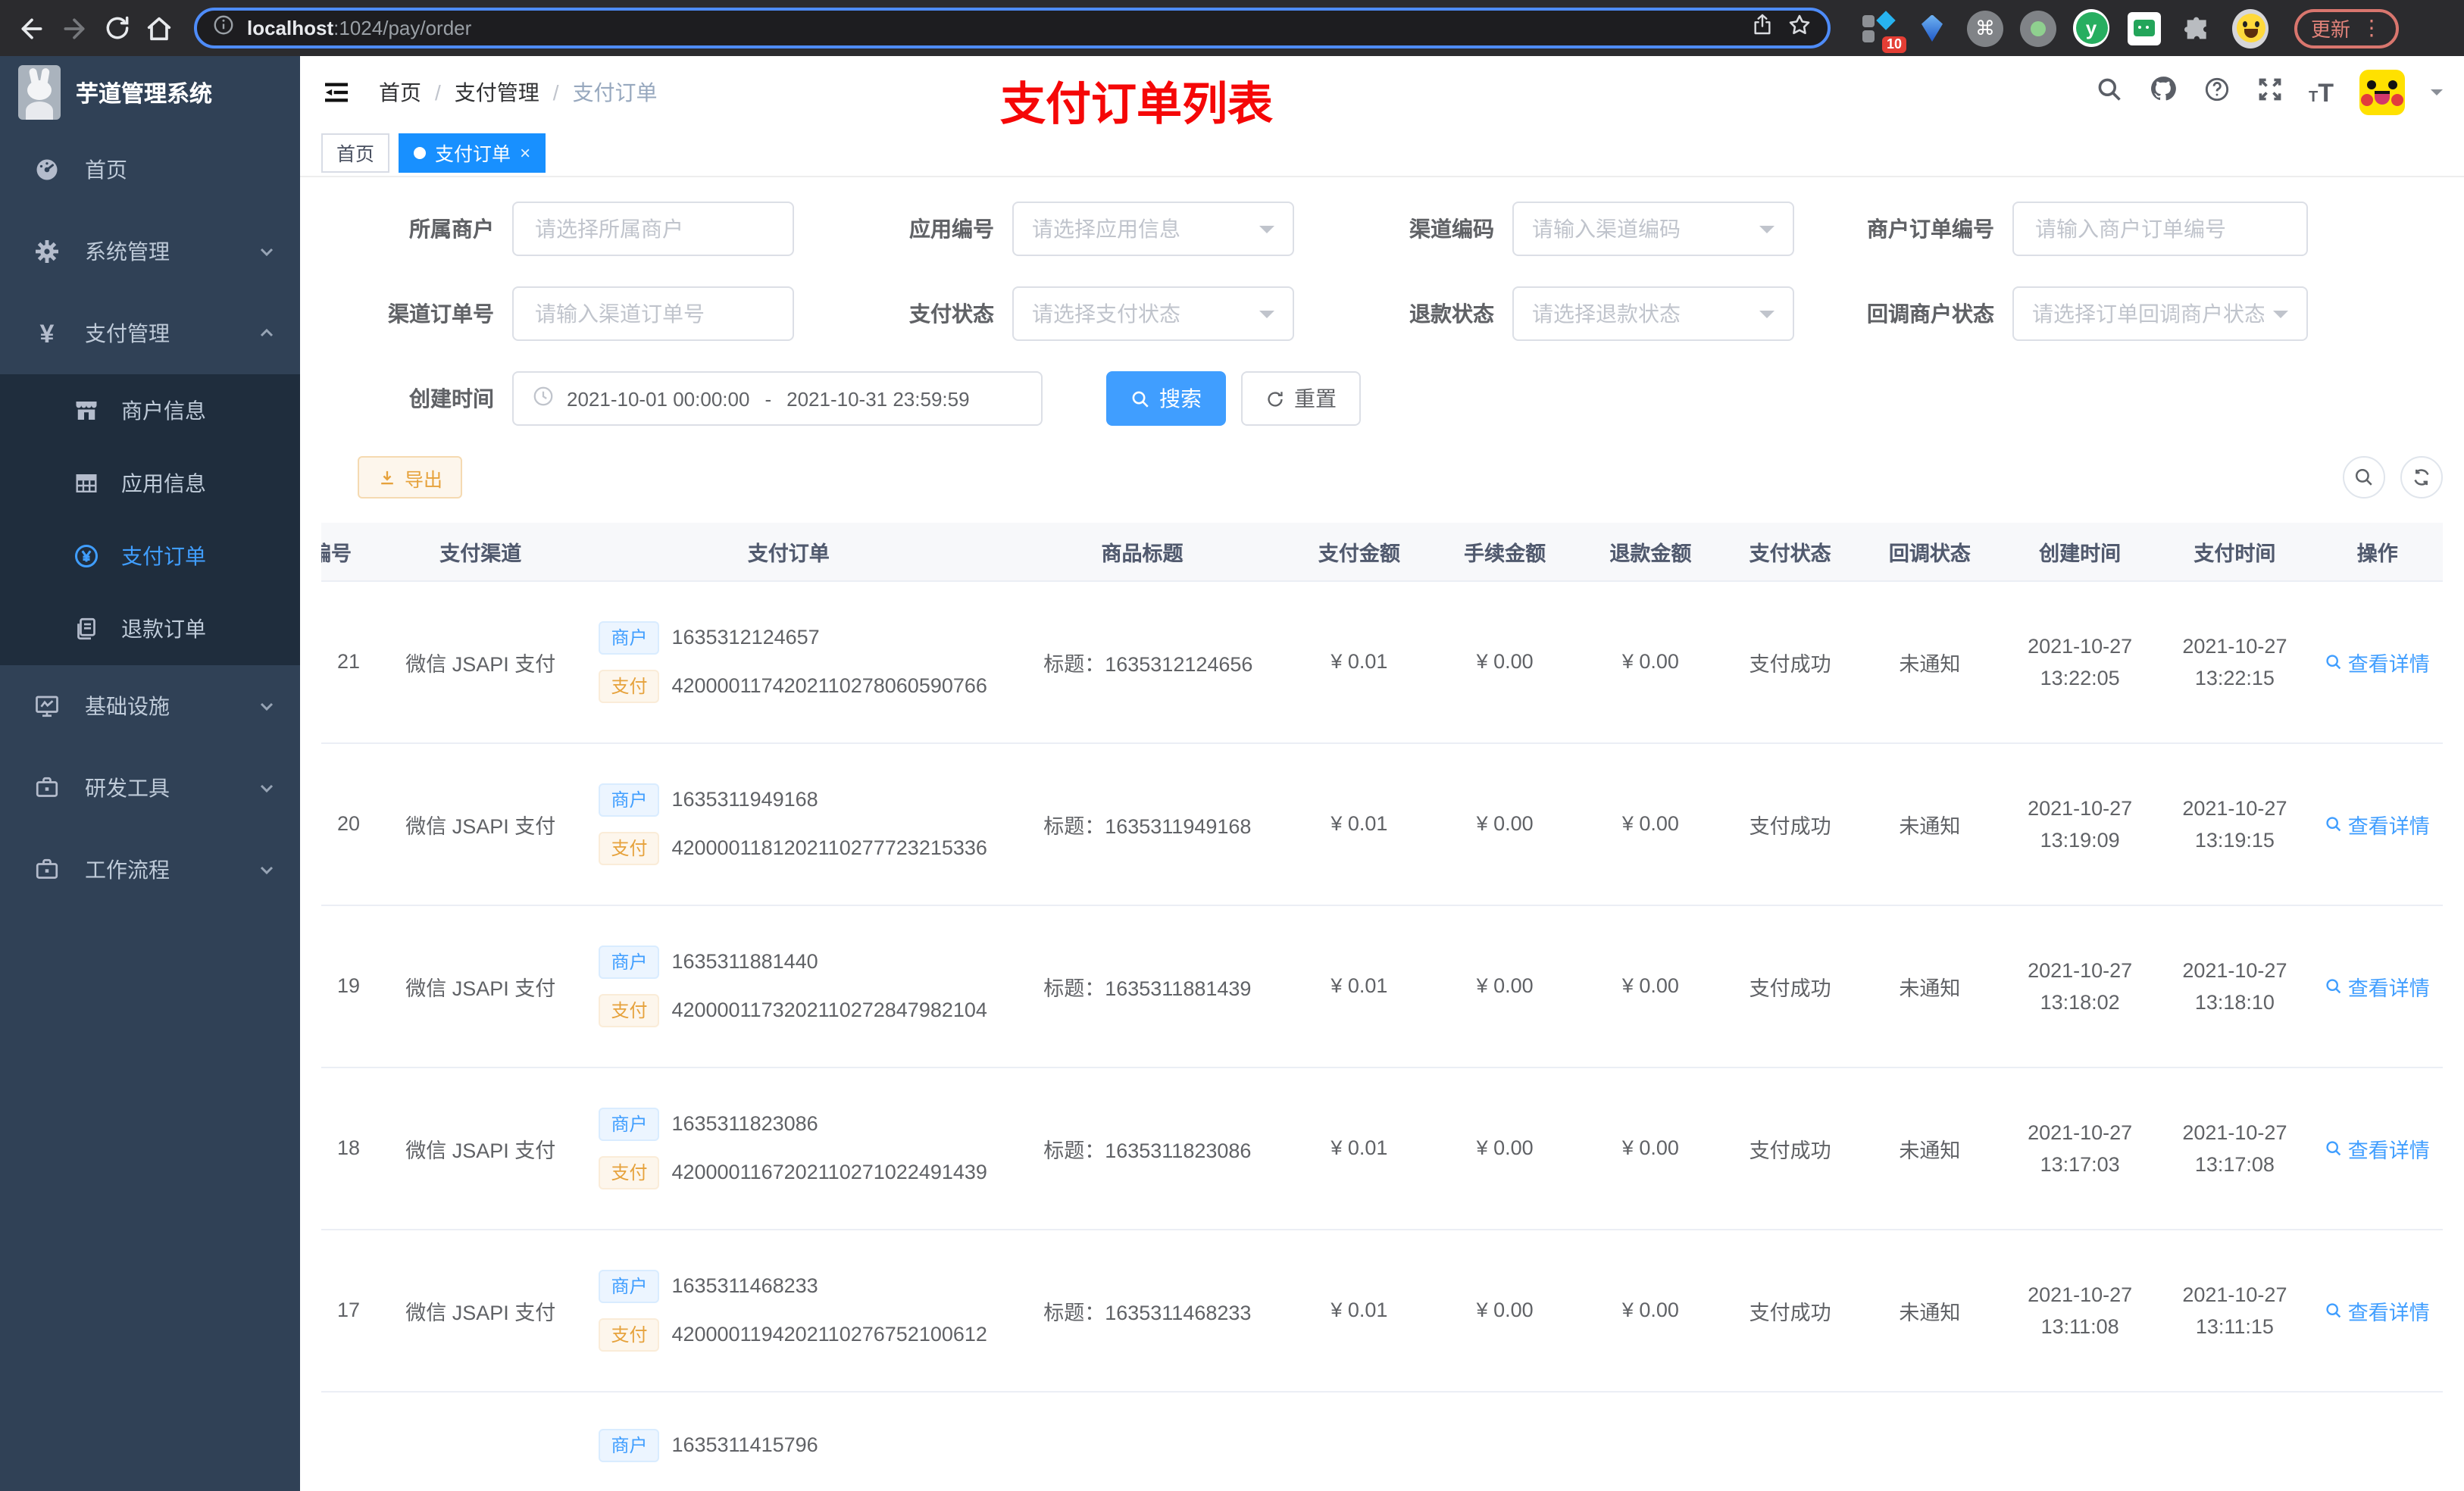 The width and height of the screenshot is (2464, 1491). What do you see at coordinates (2038, 28) in the screenshot?
I see `extension-icon-dot` at bounding box center [2038, 28].